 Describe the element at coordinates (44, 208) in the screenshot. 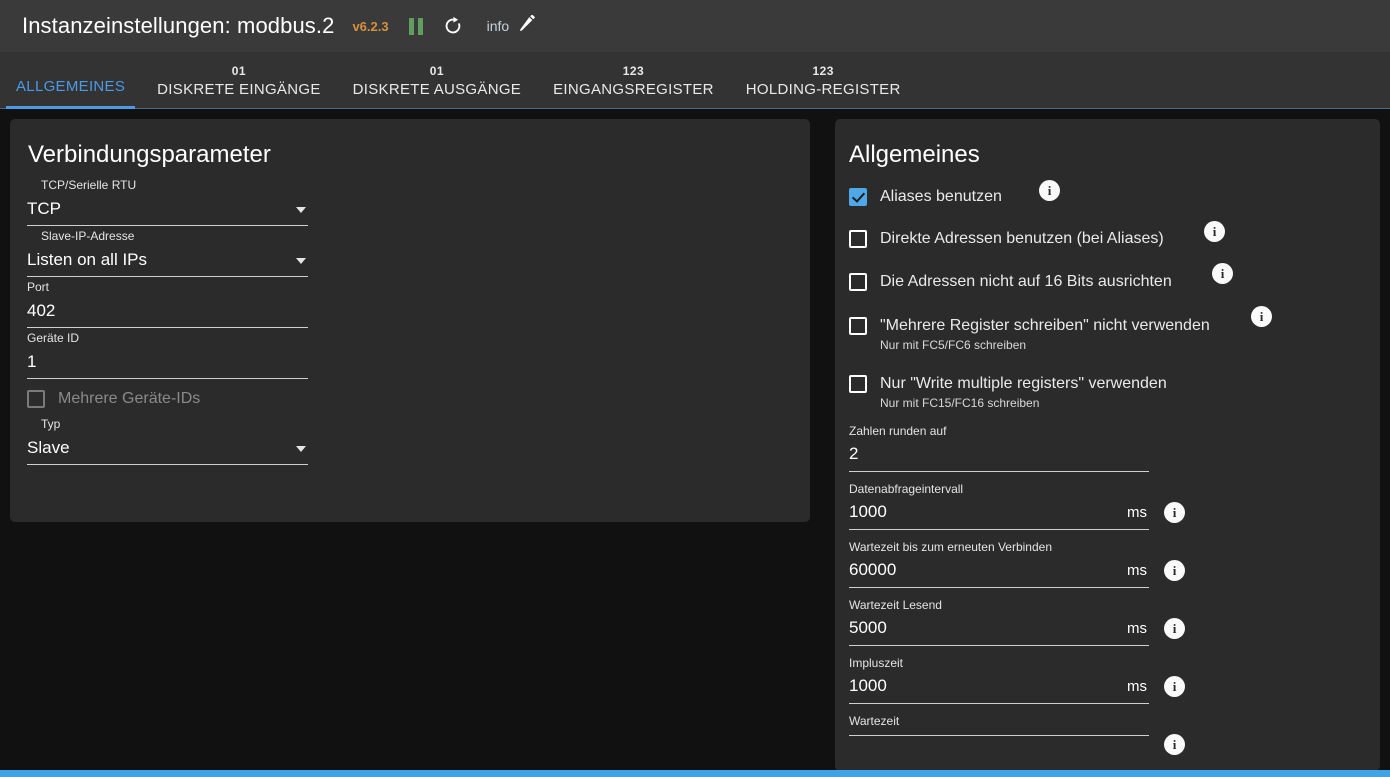

I see `protocol-value: TCP` at that location.